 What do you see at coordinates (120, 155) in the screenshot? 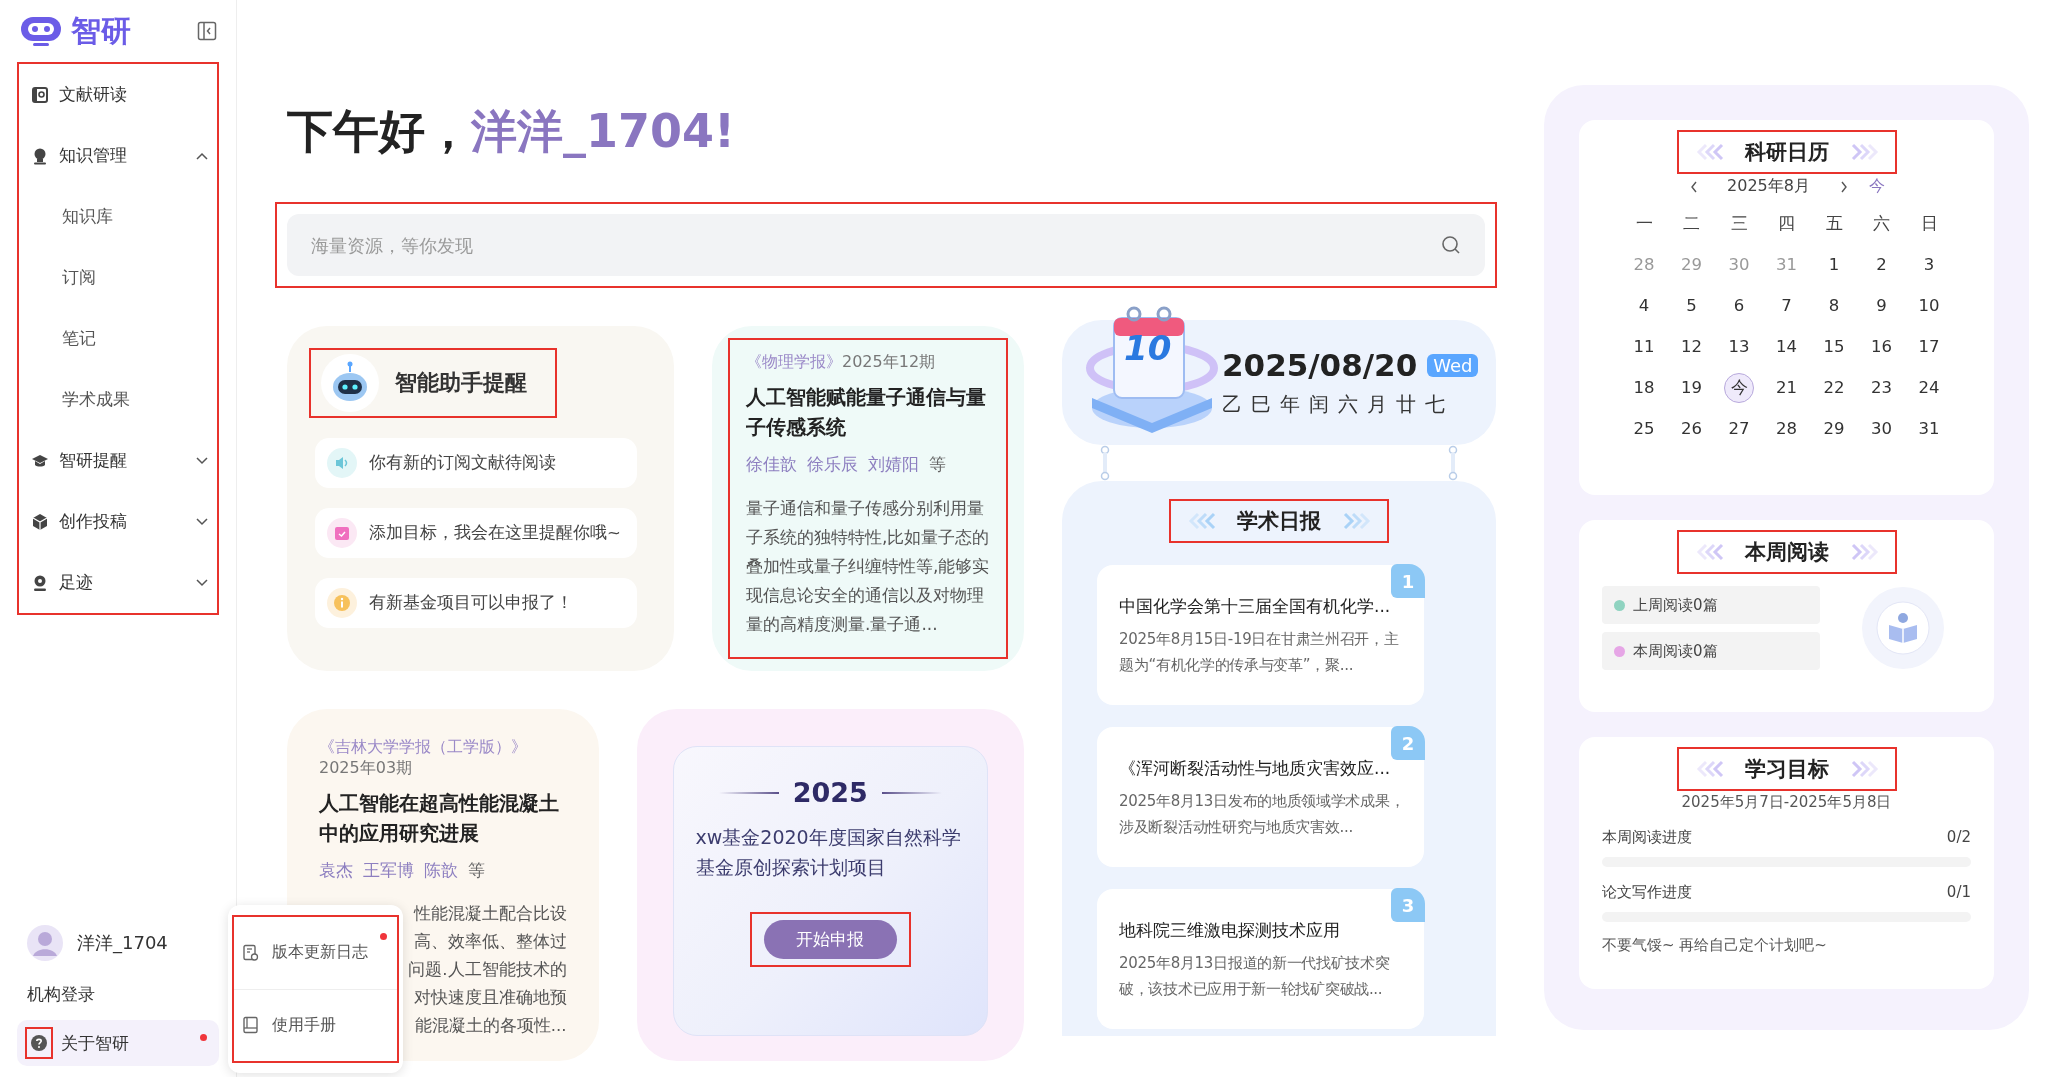
I see `sidebar-item: 知识管理` at bounding box center [120, 155].